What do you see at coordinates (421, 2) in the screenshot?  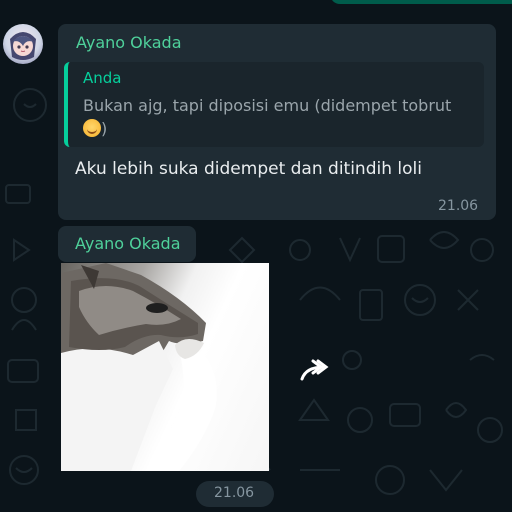 I see `previous-message-bubble-edge` at bounding box center [421, 2].